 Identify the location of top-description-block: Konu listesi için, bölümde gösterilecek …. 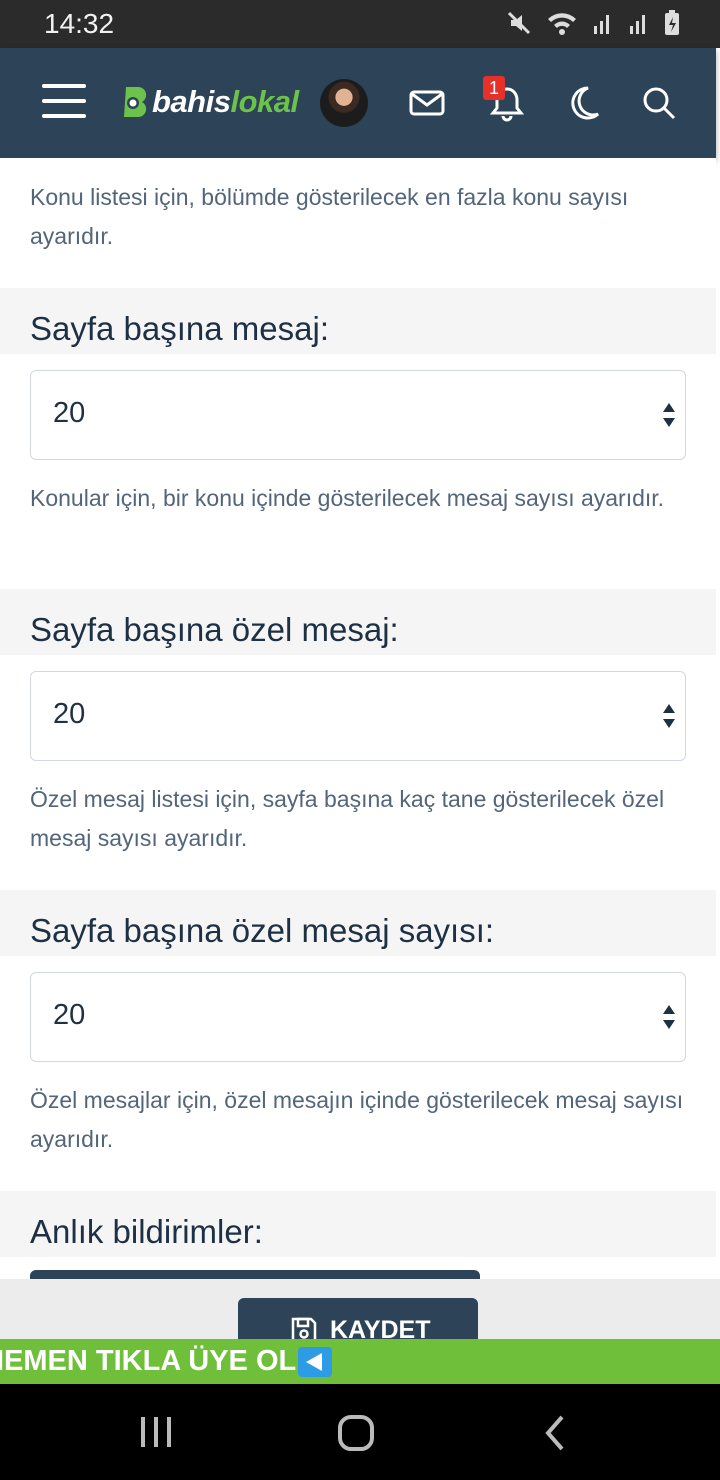
(358, 223).